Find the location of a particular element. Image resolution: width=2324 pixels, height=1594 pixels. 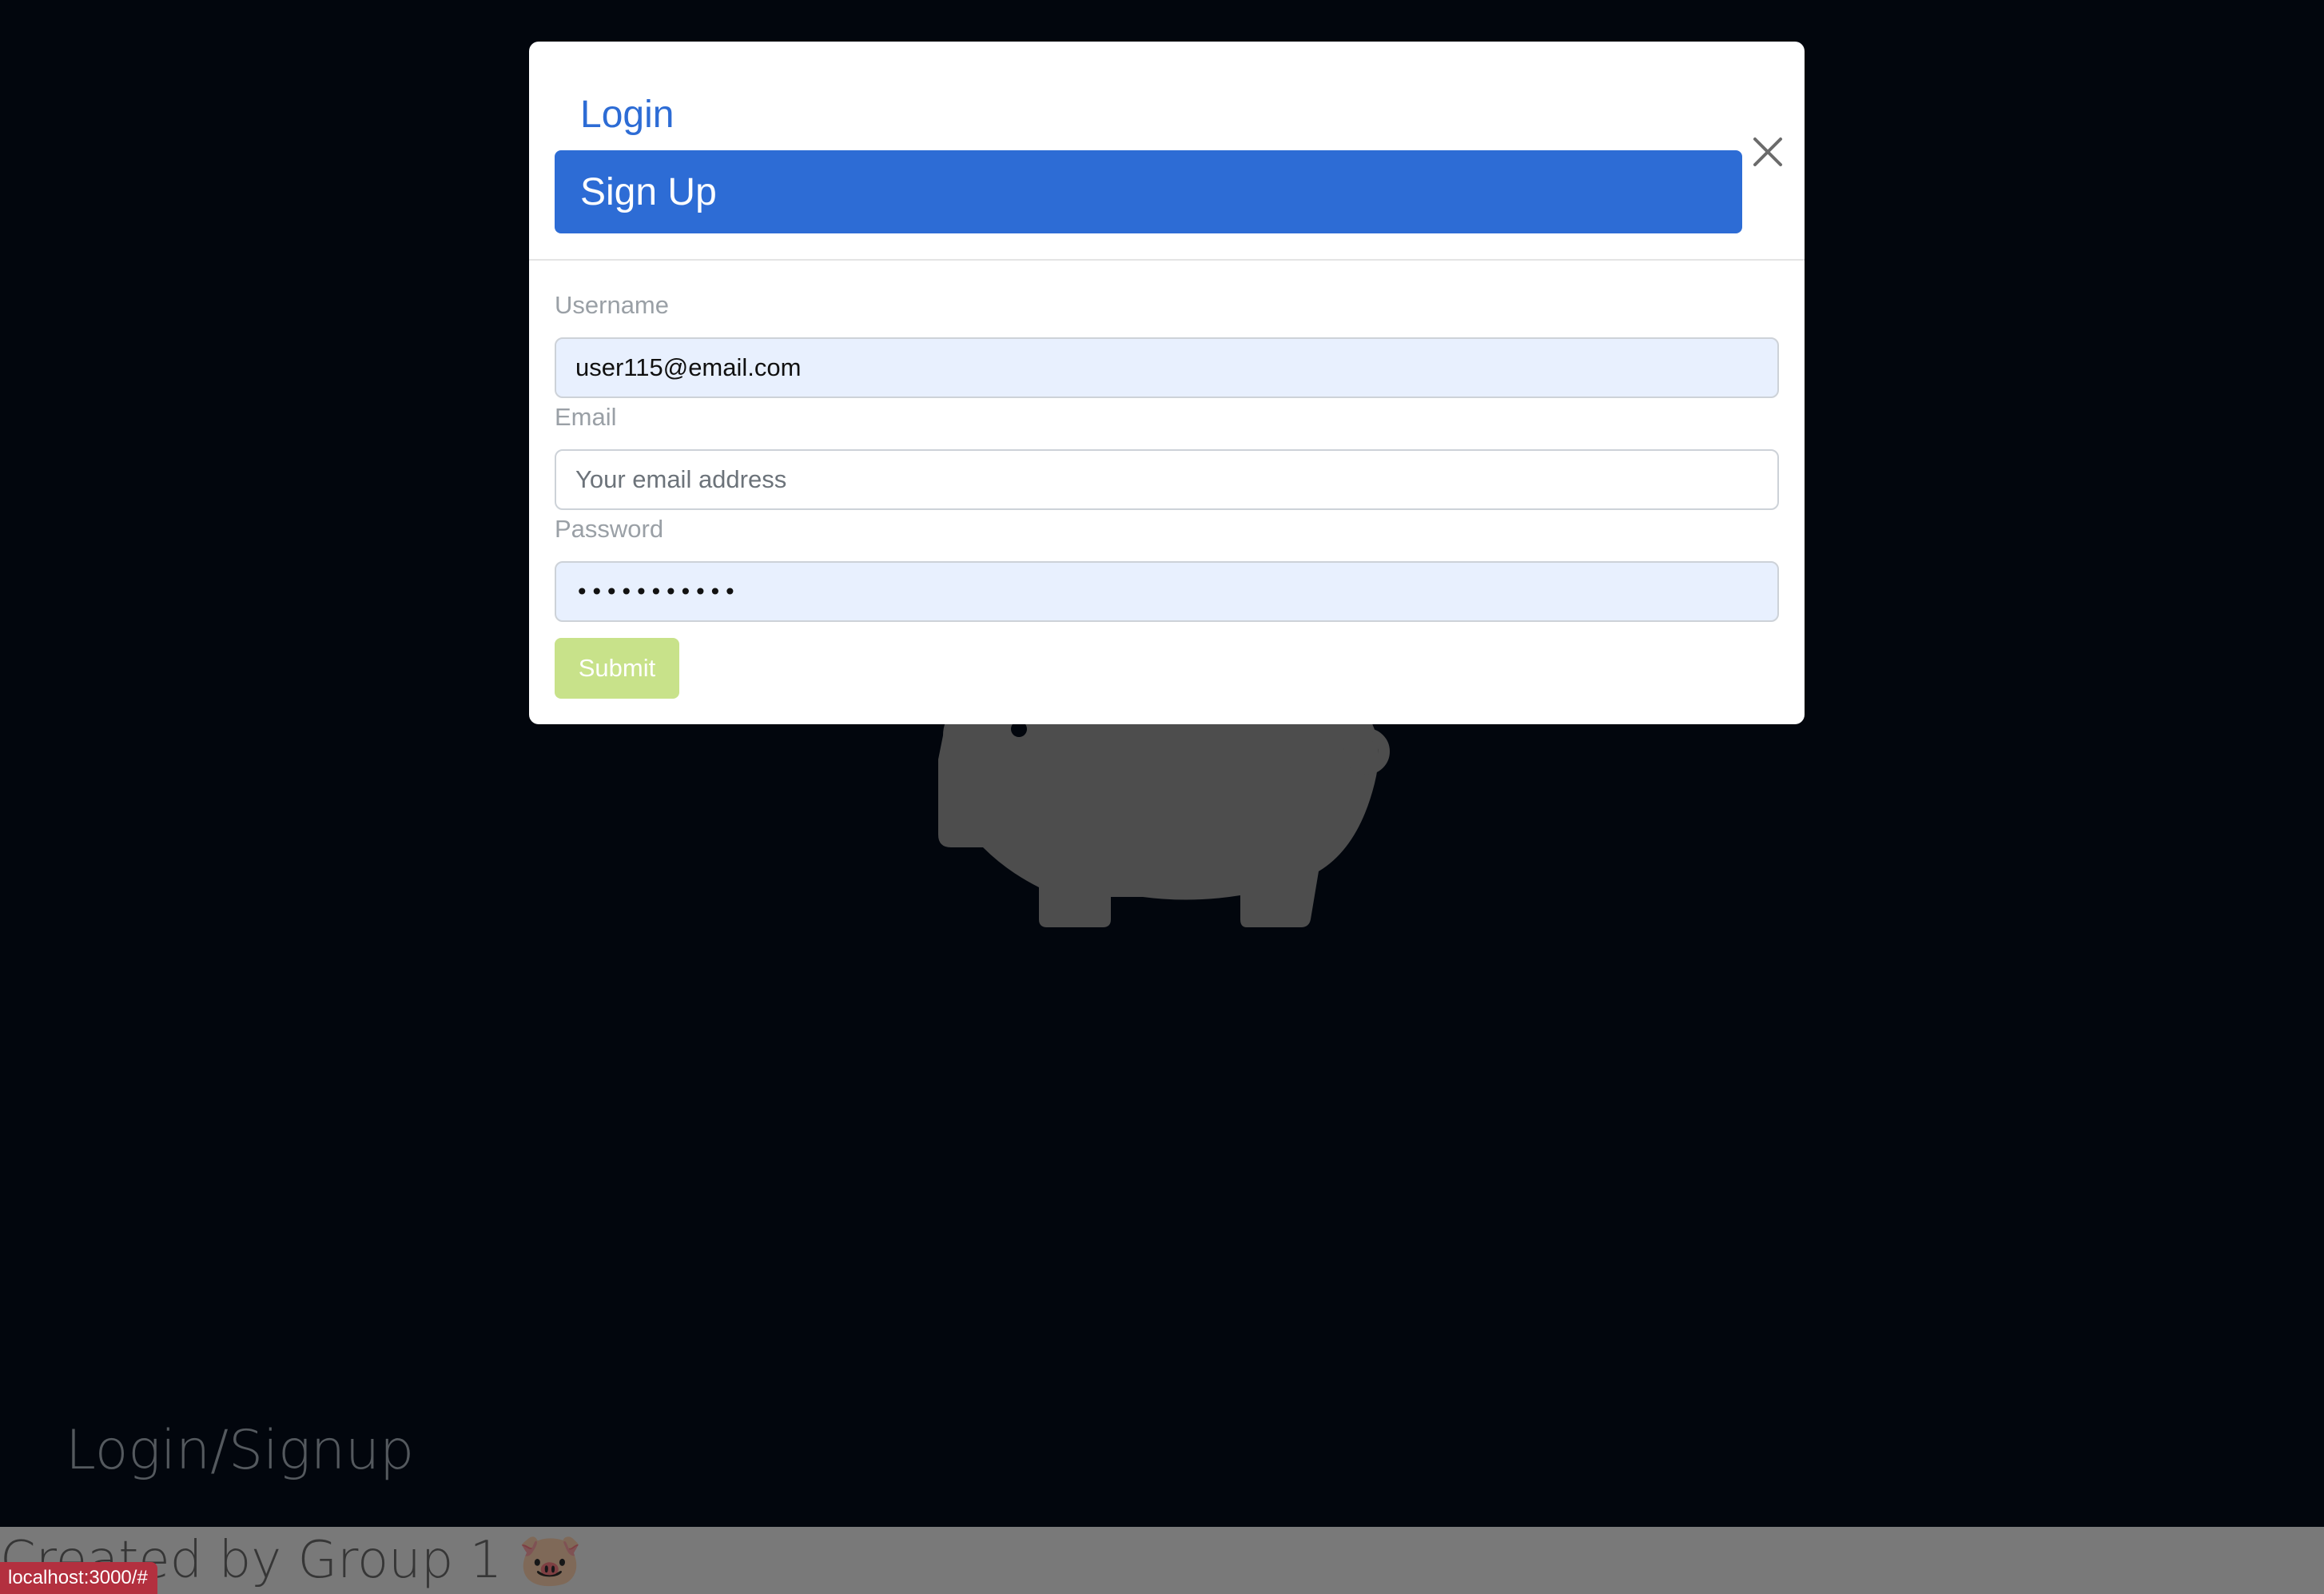

tab-login: Login is located at coordinates (1148, 114).